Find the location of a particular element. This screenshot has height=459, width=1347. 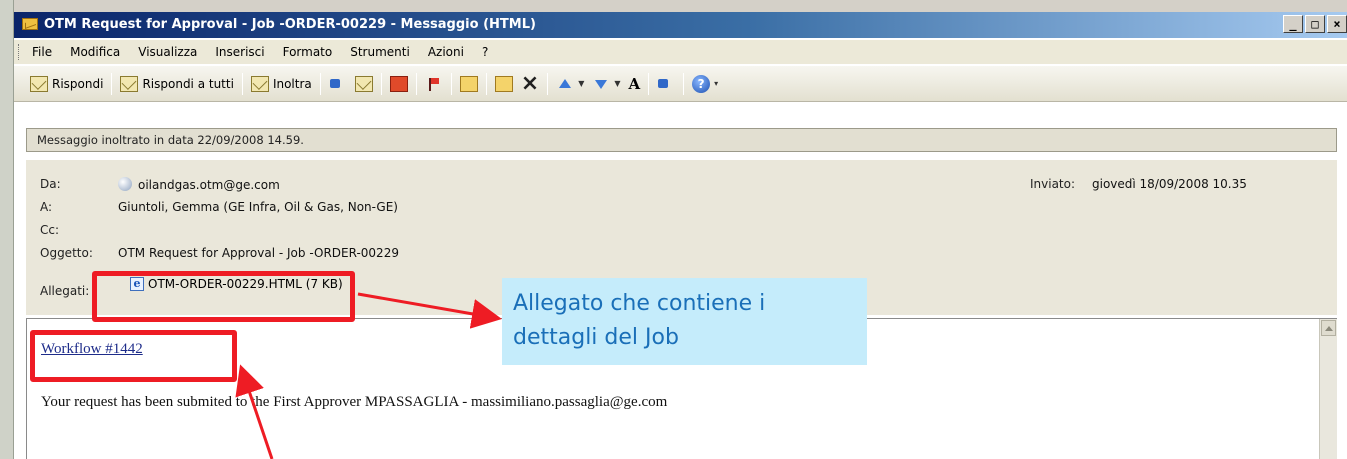

copy-icon is located at coordinates (363, 83).